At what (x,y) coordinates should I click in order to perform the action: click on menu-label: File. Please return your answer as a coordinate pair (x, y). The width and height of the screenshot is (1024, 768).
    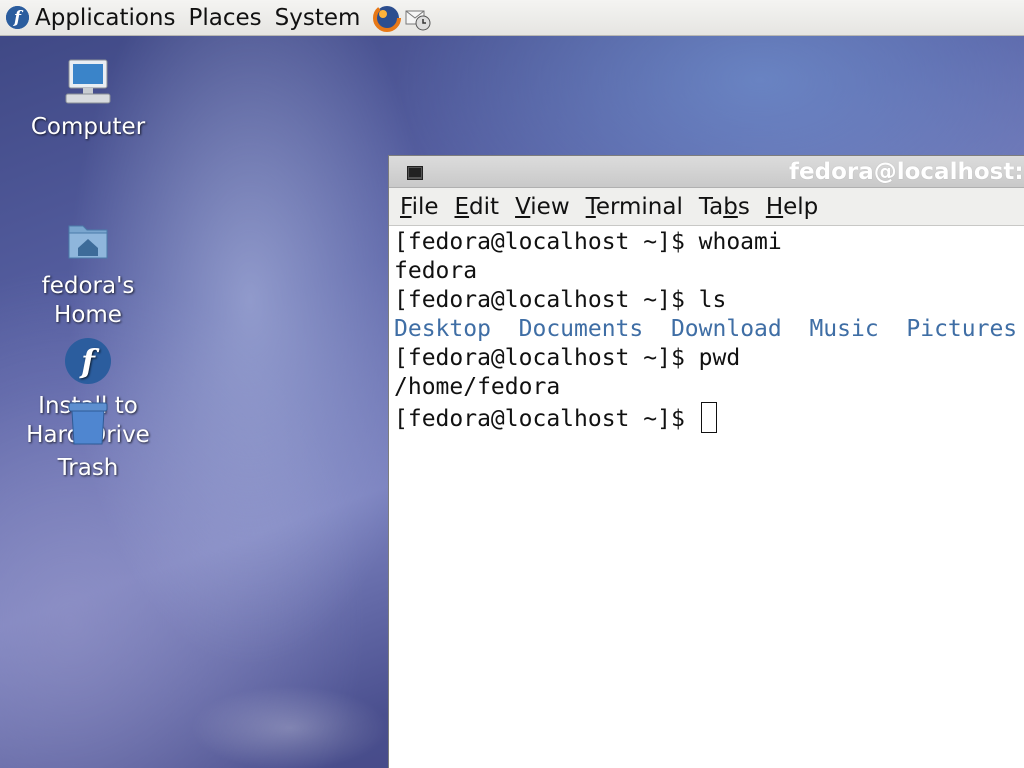
    Looking at the image, I should click on (419, 206).